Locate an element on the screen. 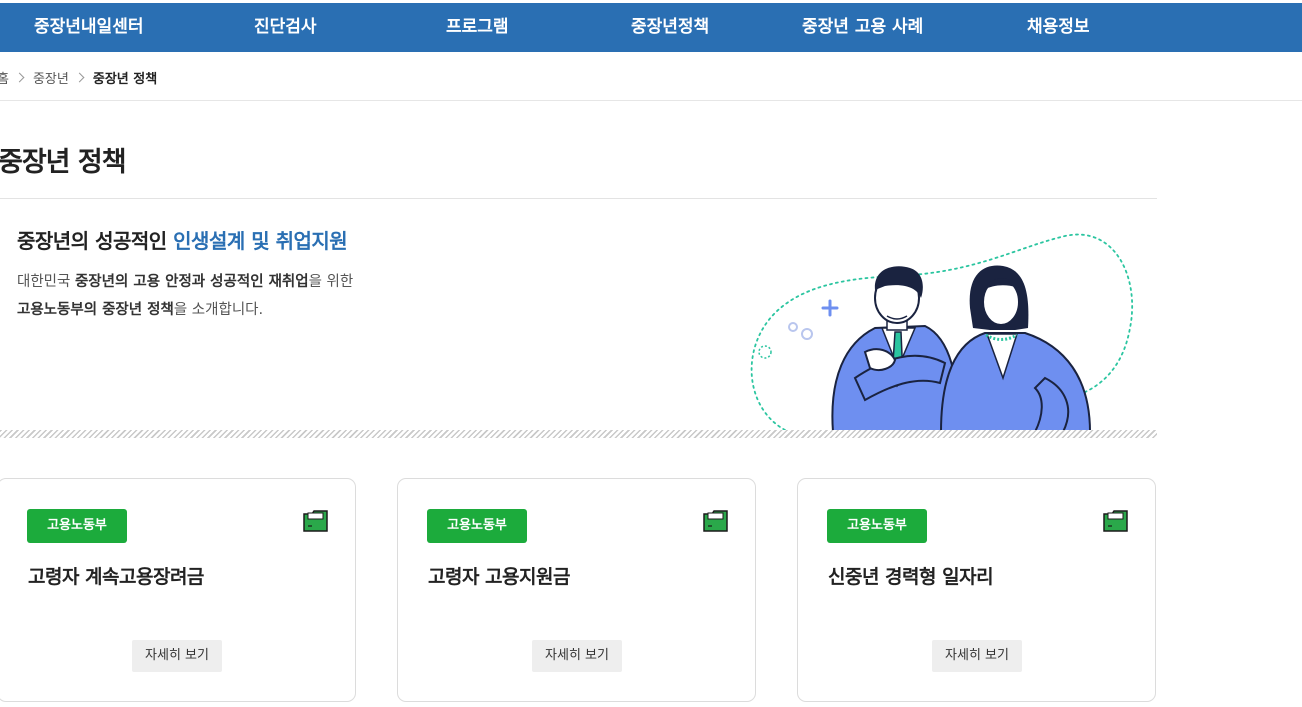 This screenshot has width=1302, height=707. policy-card: 고용노동부 신중년 경력형 일자리 자세히 보기 is located at coordinates (976, 590).